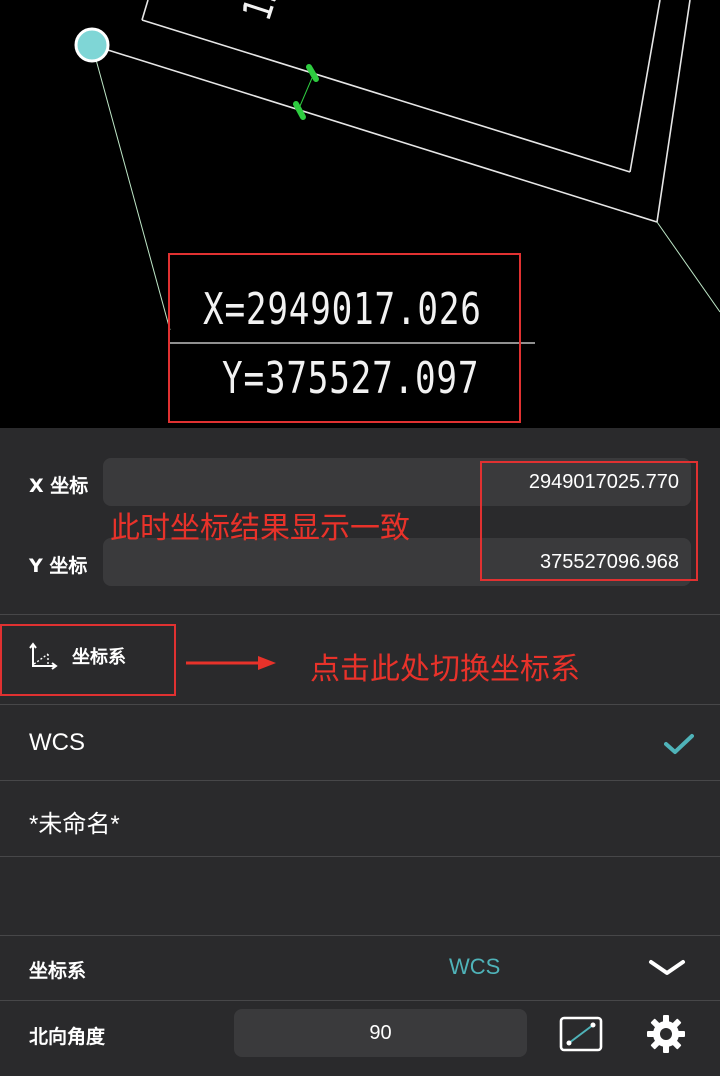 This screenshot has width=720, height=1076. I want to click on north-angle-input: 90, so click(380, 1033).